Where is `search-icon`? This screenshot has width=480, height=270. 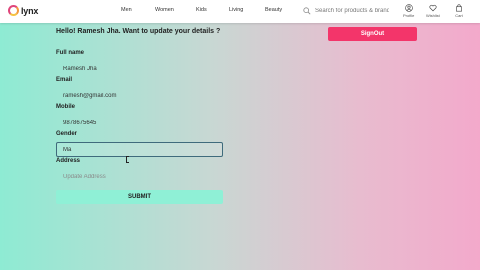 search-icon is located at coordinates (307, 11).